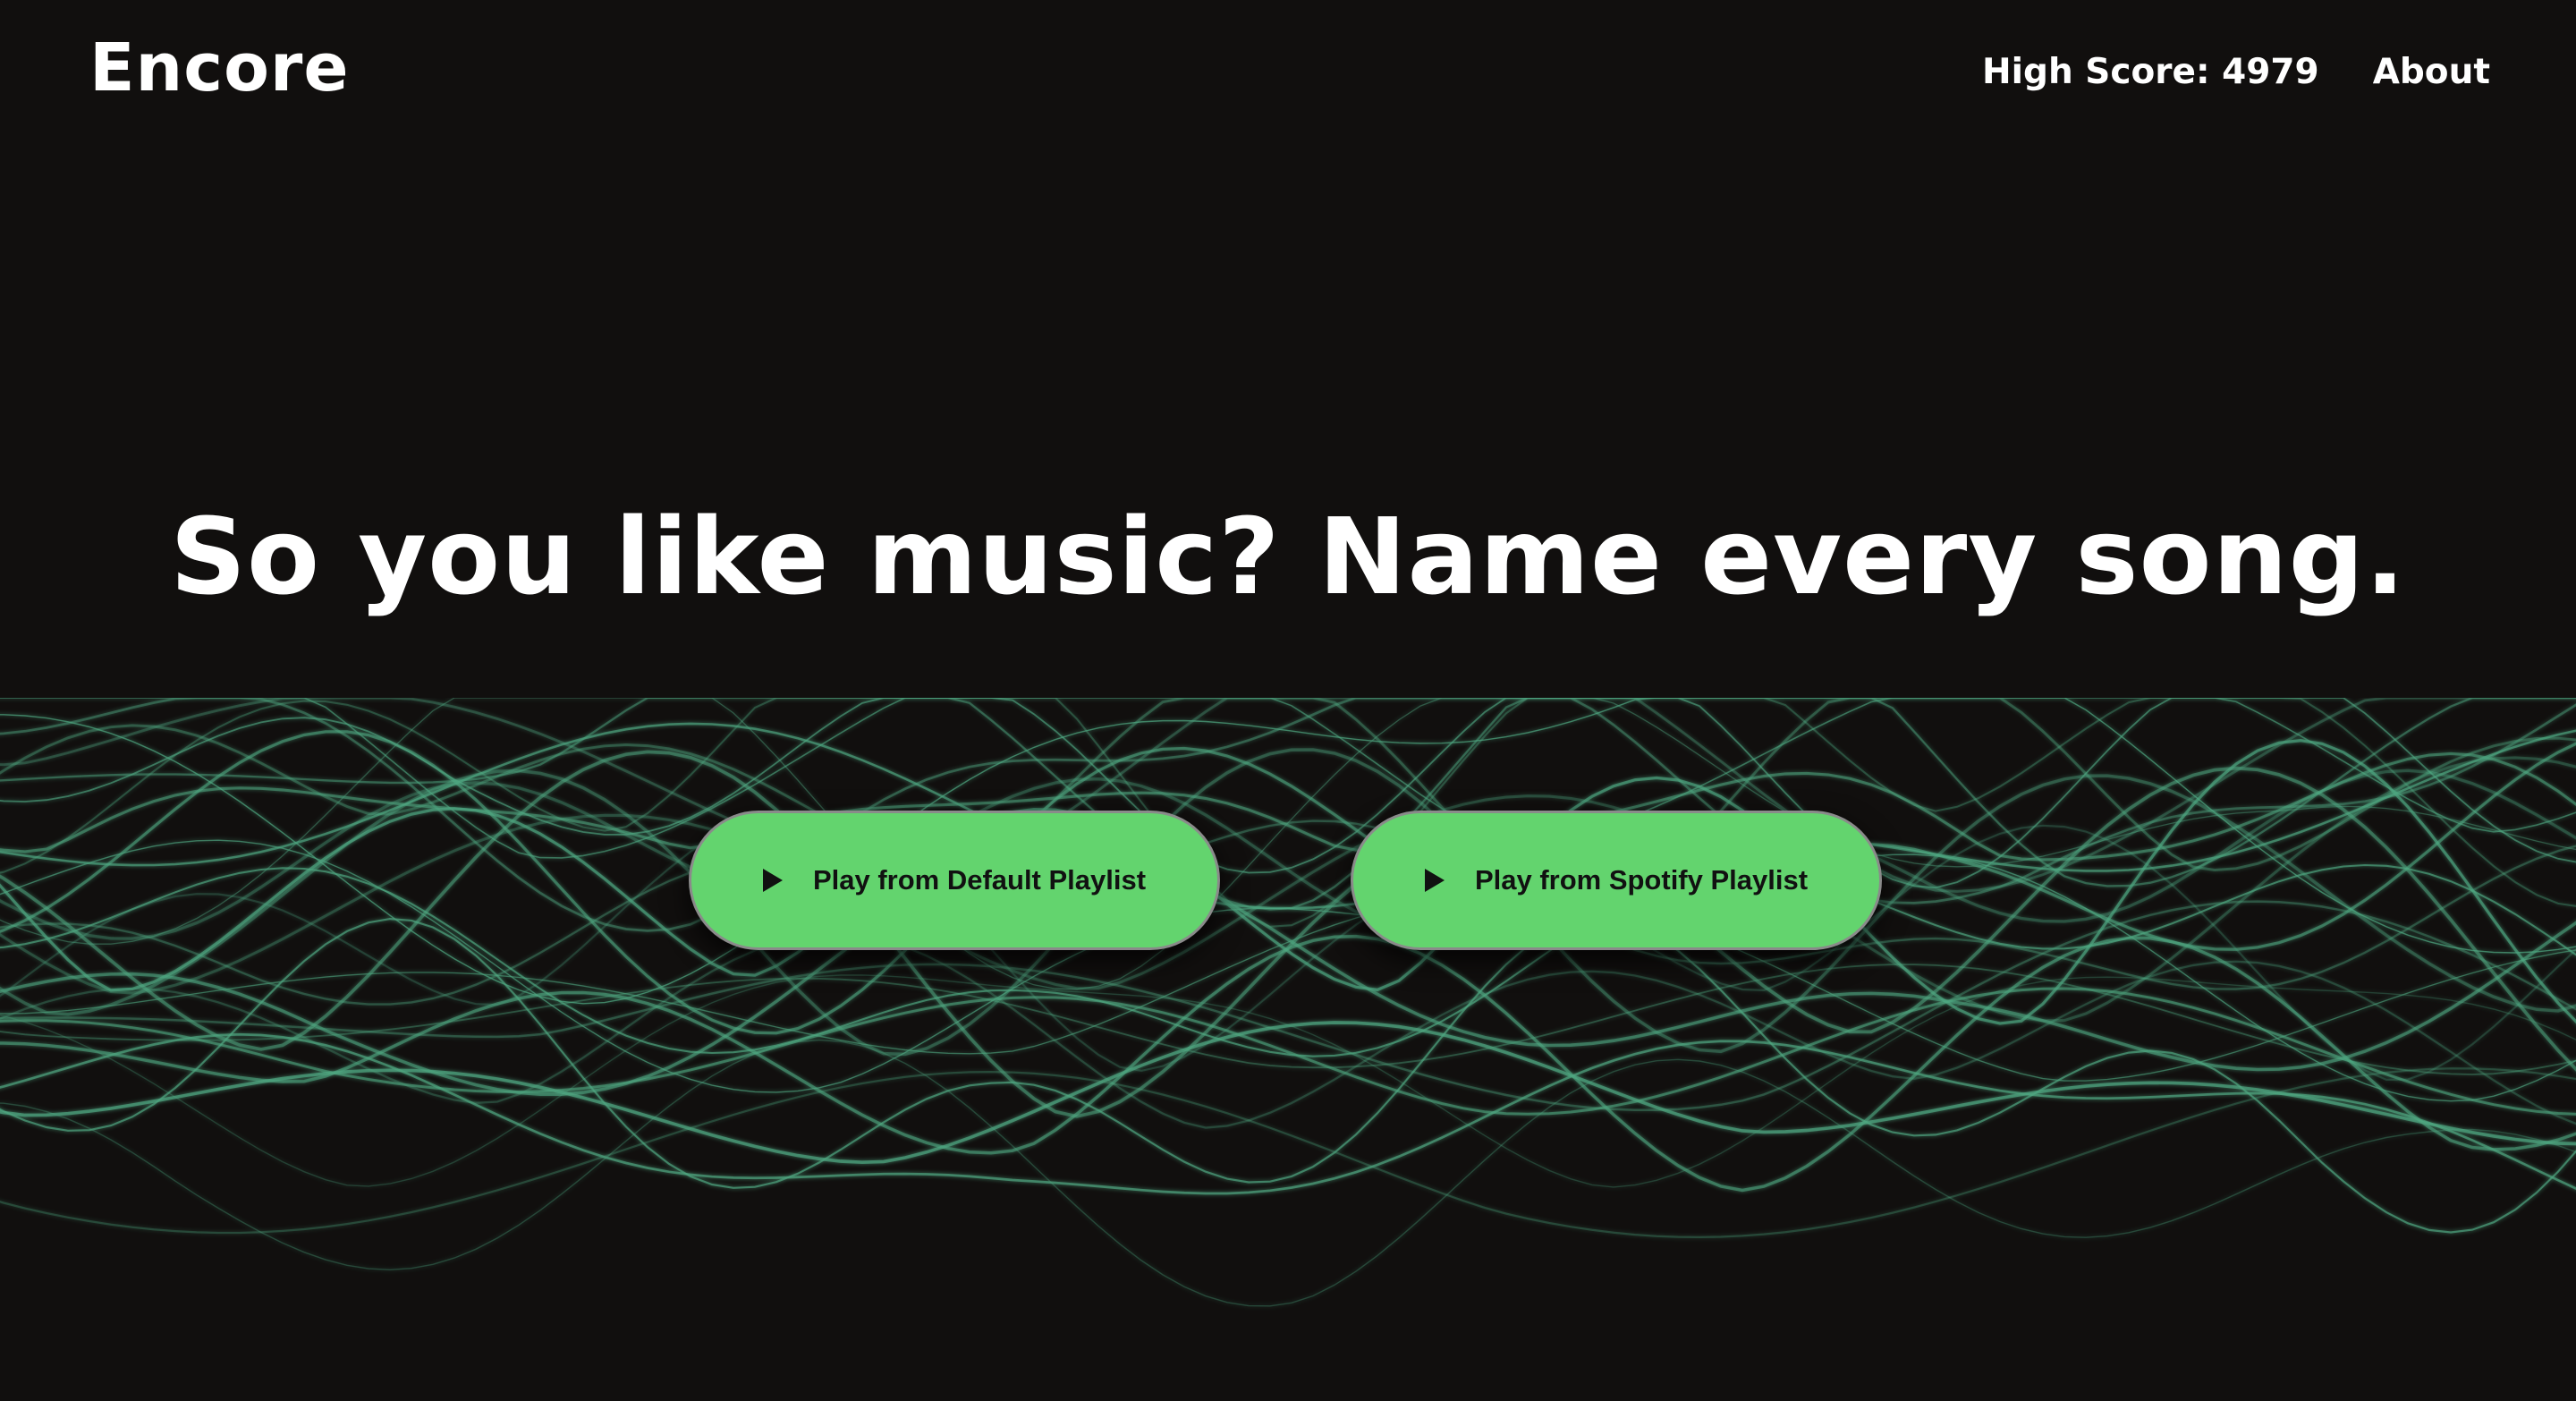  I want to click on play-default-playlist-button: Play from Default Playlist, so click(954, 880).